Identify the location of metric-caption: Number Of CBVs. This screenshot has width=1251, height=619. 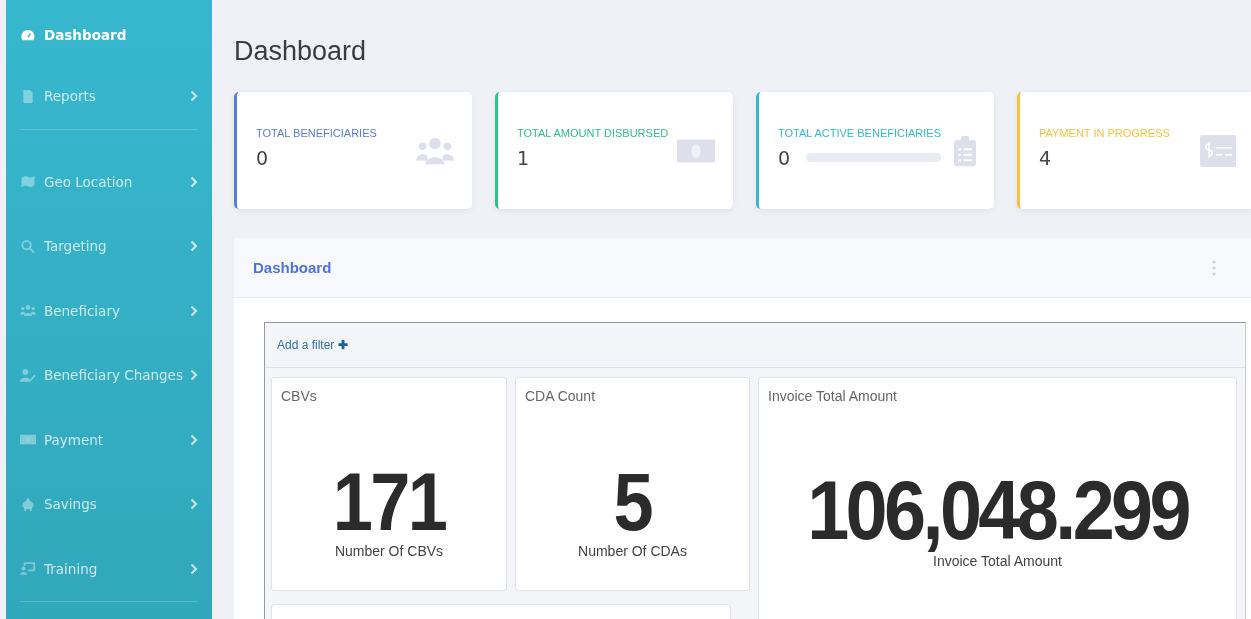
(389, 550).